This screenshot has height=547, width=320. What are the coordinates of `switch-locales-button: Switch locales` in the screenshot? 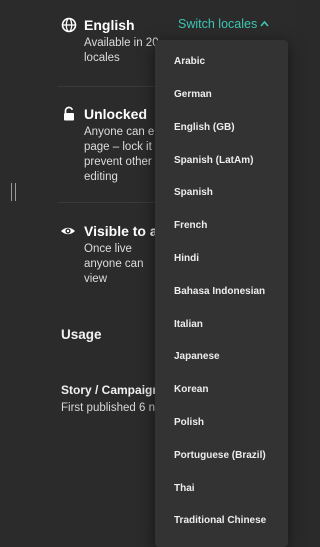 It's located at (223, 24).